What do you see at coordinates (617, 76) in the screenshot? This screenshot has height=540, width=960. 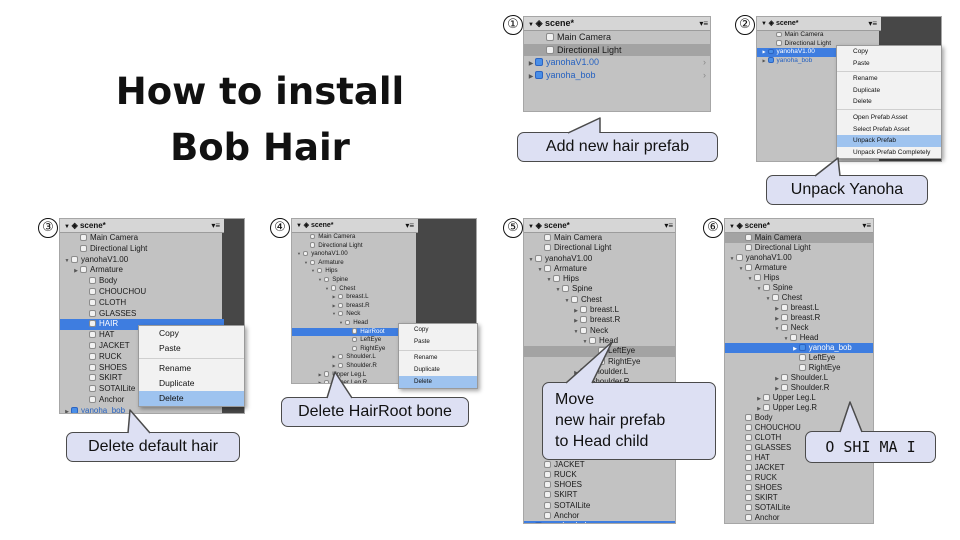 I see `hierarchy-item: ▶ yanoha_bob ›` at bounding box center [617, 76].